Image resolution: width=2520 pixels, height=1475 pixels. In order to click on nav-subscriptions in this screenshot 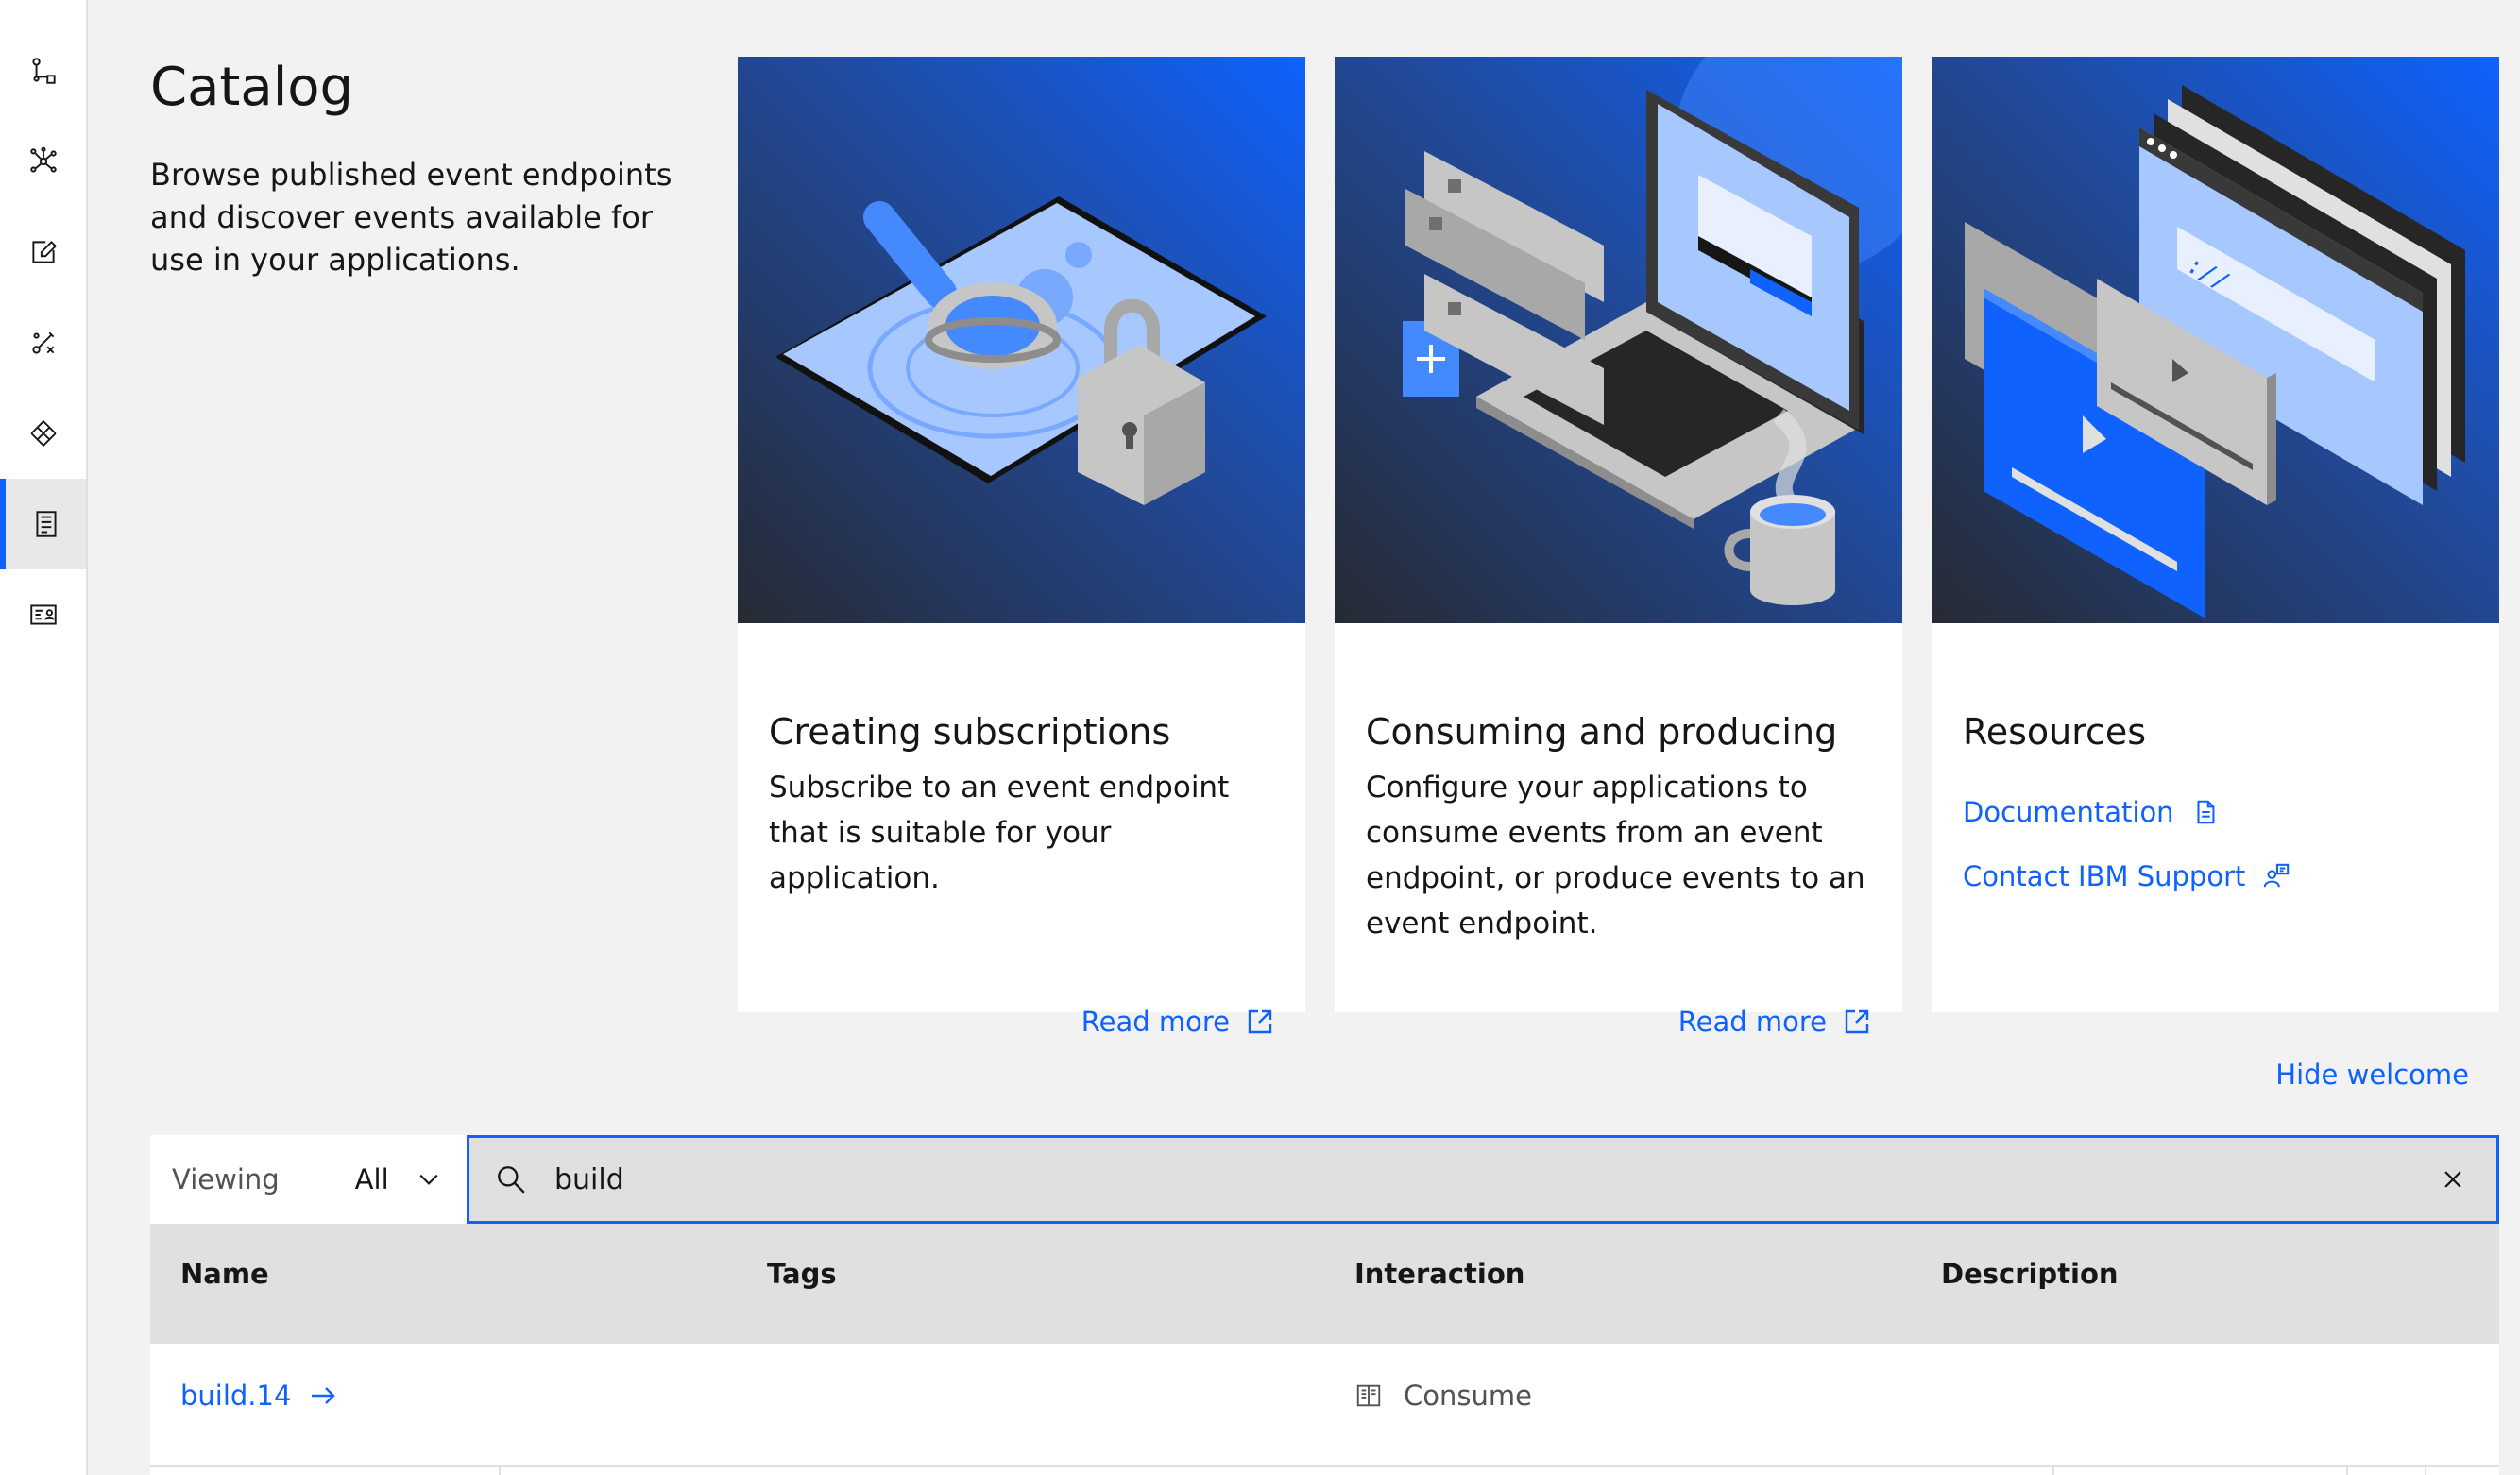, I will do `click(43, 614)`.